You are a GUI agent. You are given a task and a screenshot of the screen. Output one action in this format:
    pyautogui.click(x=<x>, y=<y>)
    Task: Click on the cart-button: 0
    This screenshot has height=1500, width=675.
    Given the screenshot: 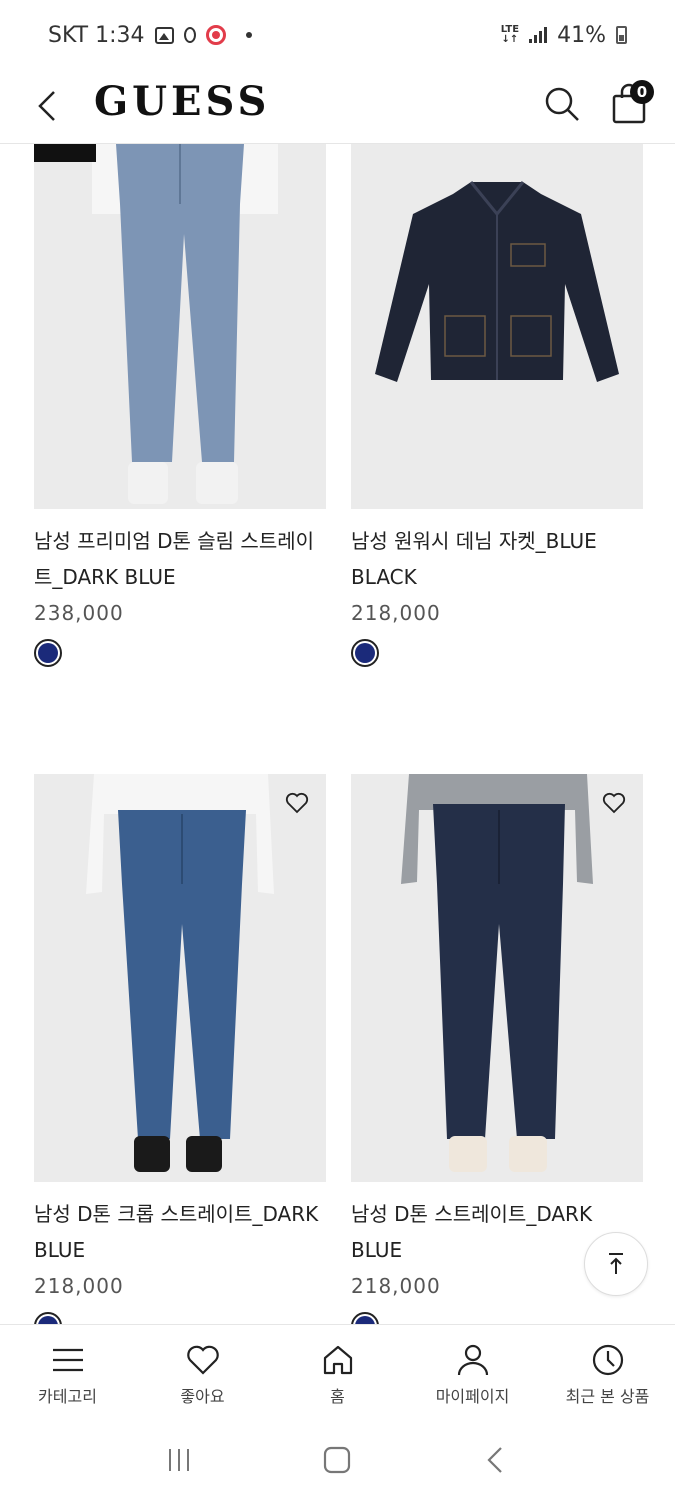 What is the action you would take?
    pyautogui.click(x=632, y=104)
    